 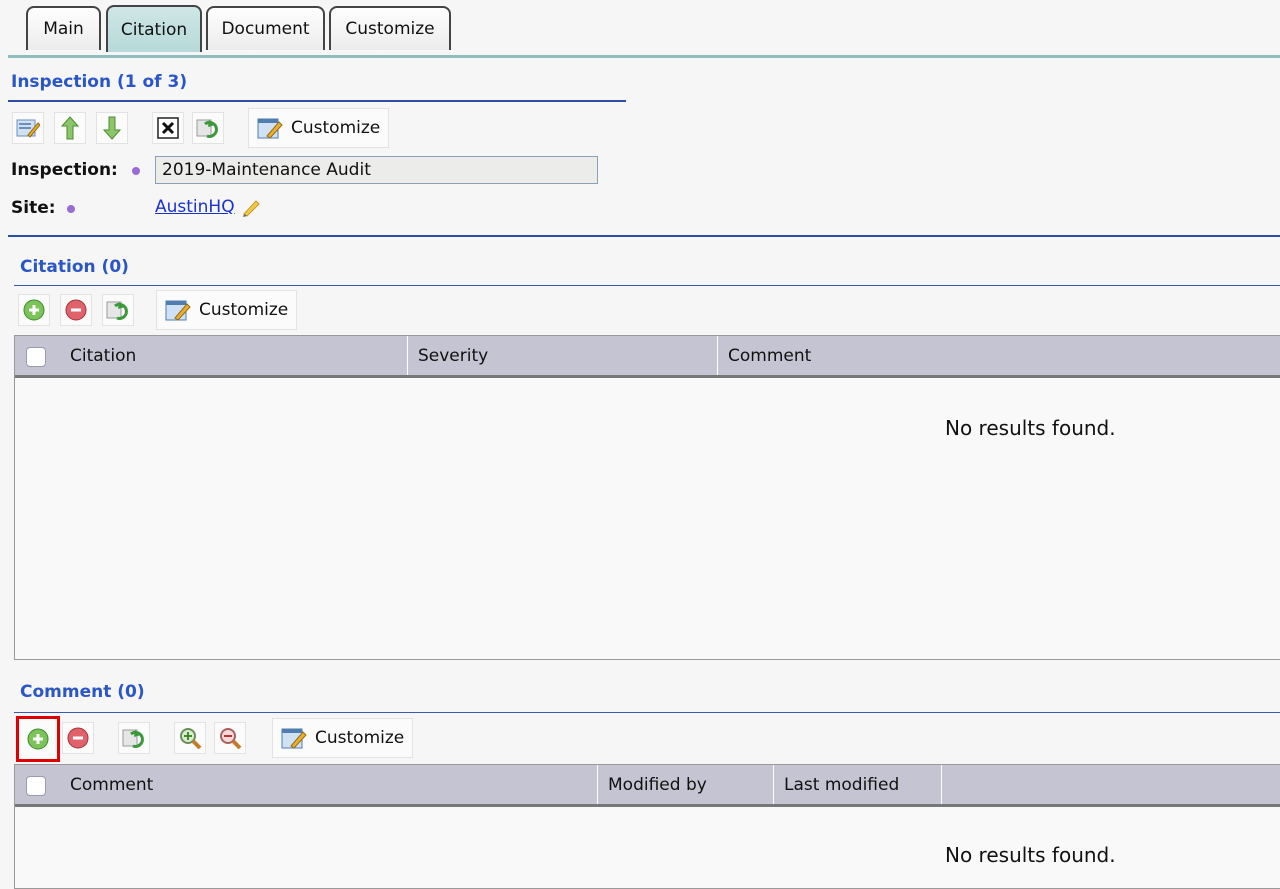 I want to click on column-header-last-modified: Last modified, so click(x=858, y=784).